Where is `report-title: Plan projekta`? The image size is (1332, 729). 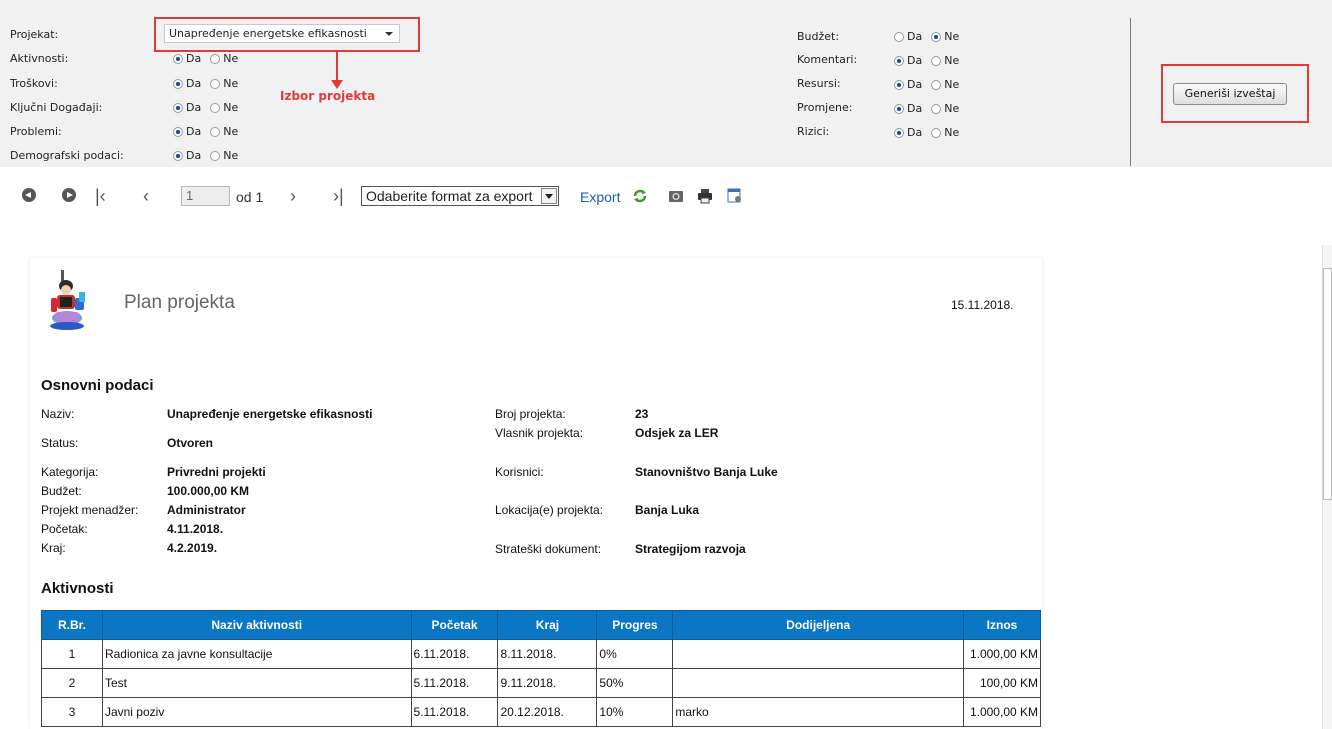 report-title: Plan projekta is located at coordinates (179, 302).